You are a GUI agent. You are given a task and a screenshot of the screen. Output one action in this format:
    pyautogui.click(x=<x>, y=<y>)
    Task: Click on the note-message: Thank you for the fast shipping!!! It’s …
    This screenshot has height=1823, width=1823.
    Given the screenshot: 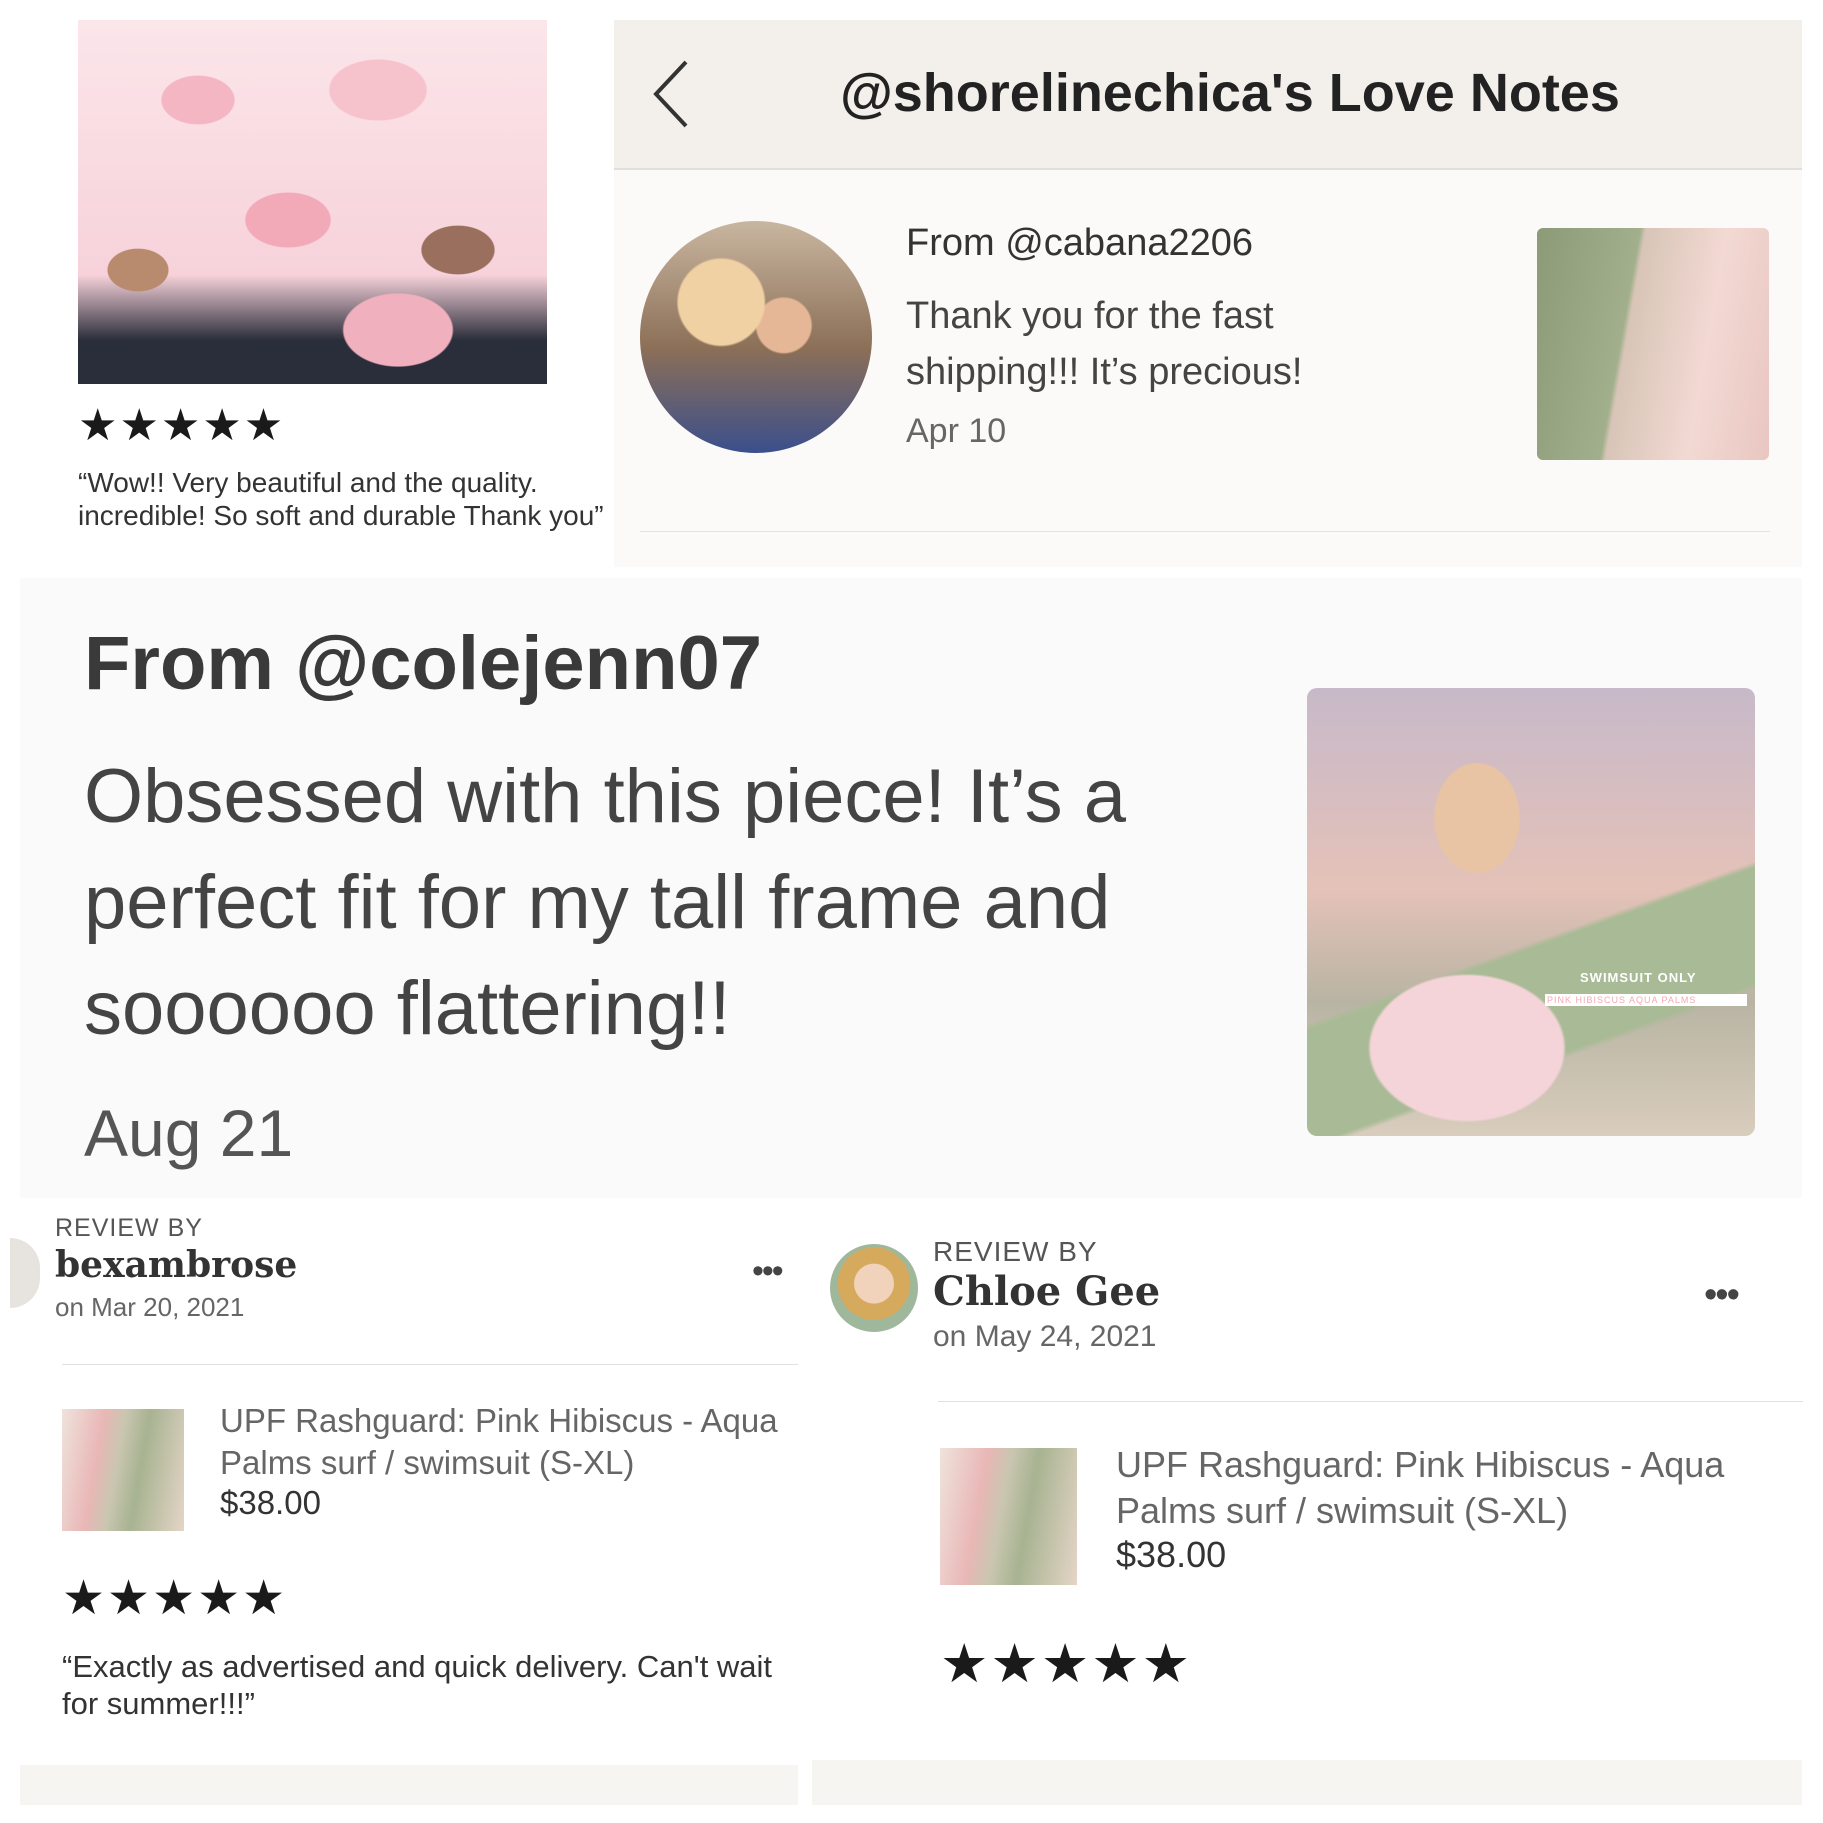 What is the action you would take?
    pyautogui.click(x=1104, y=344)
    